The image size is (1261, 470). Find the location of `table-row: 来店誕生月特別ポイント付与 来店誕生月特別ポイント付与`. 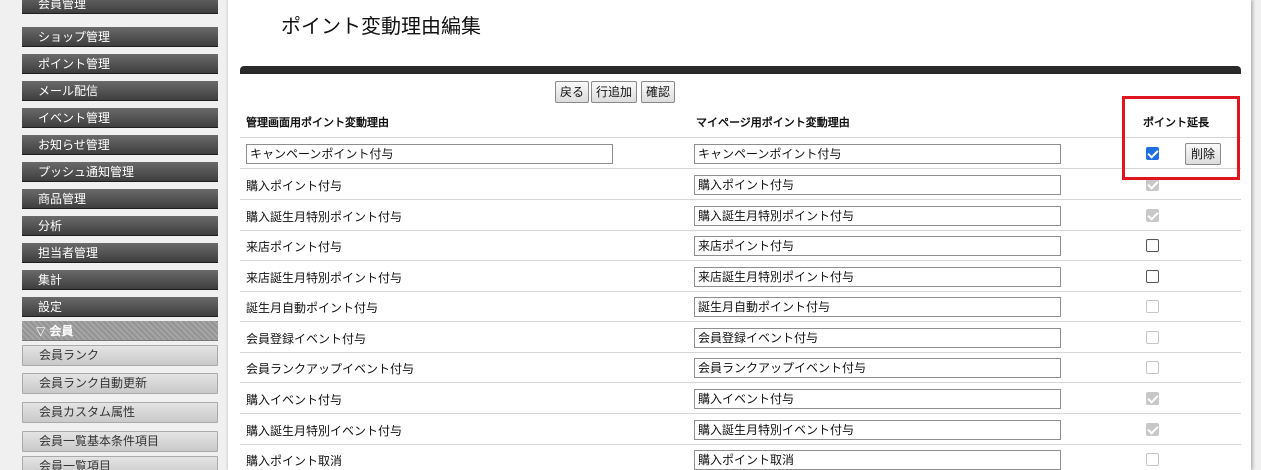

table-row: 来店誕生月特別ポイント付与 来店誕生月特別ポイント付与 is located at coordinates (740, 276).